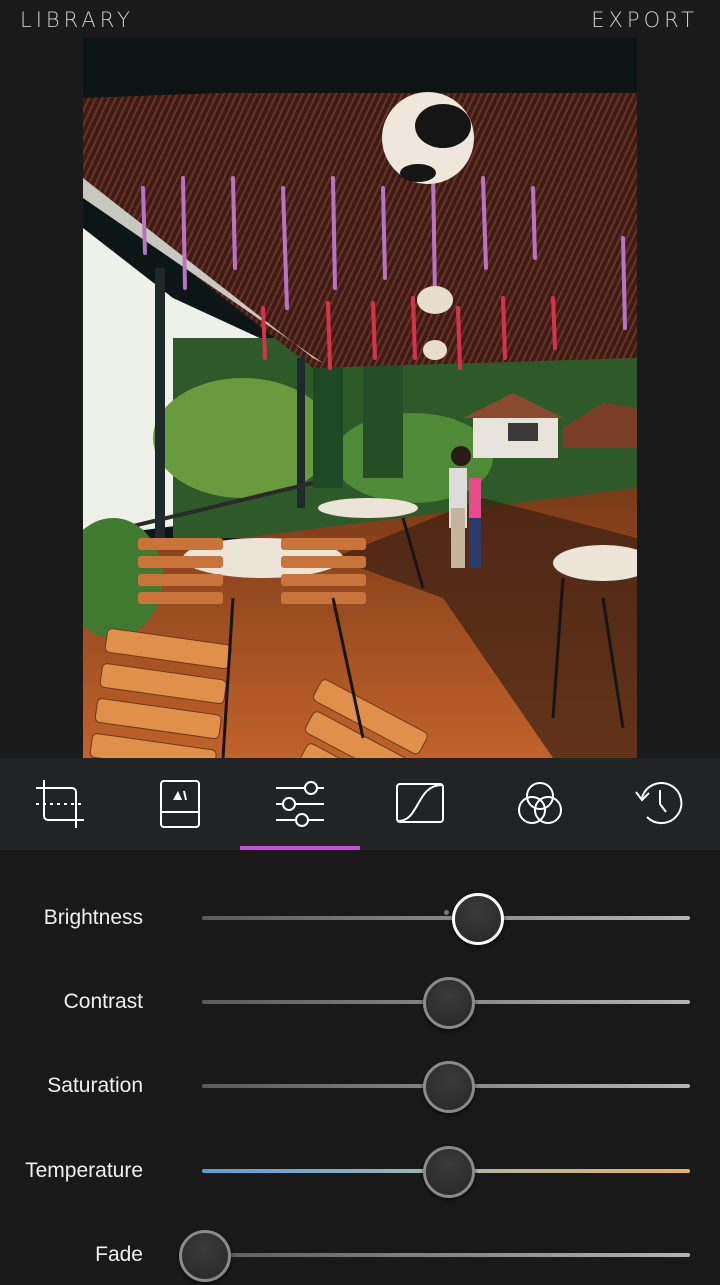  What do you see at coordinates (77, 20) in the screenshot?
I see `library-button: LIBRARY` at bounding box center [77, 20].